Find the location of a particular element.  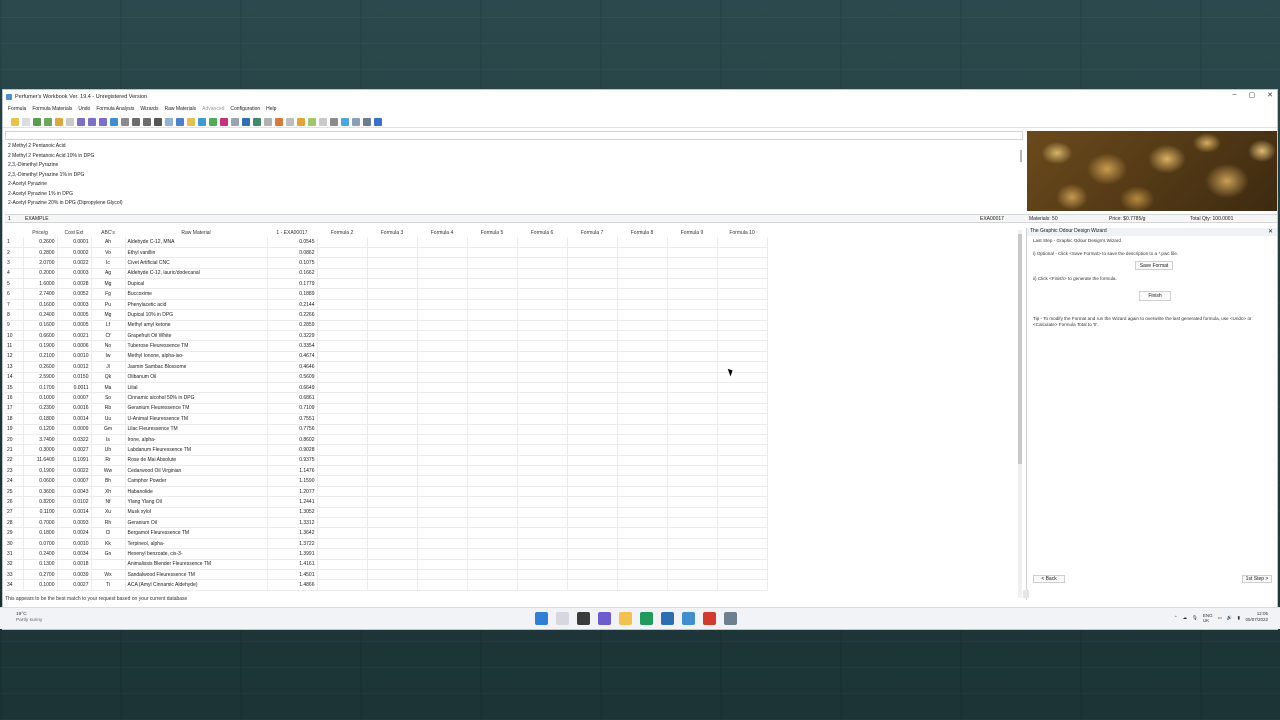

column-header: Cost Ext is located at coordinates (74, 232).